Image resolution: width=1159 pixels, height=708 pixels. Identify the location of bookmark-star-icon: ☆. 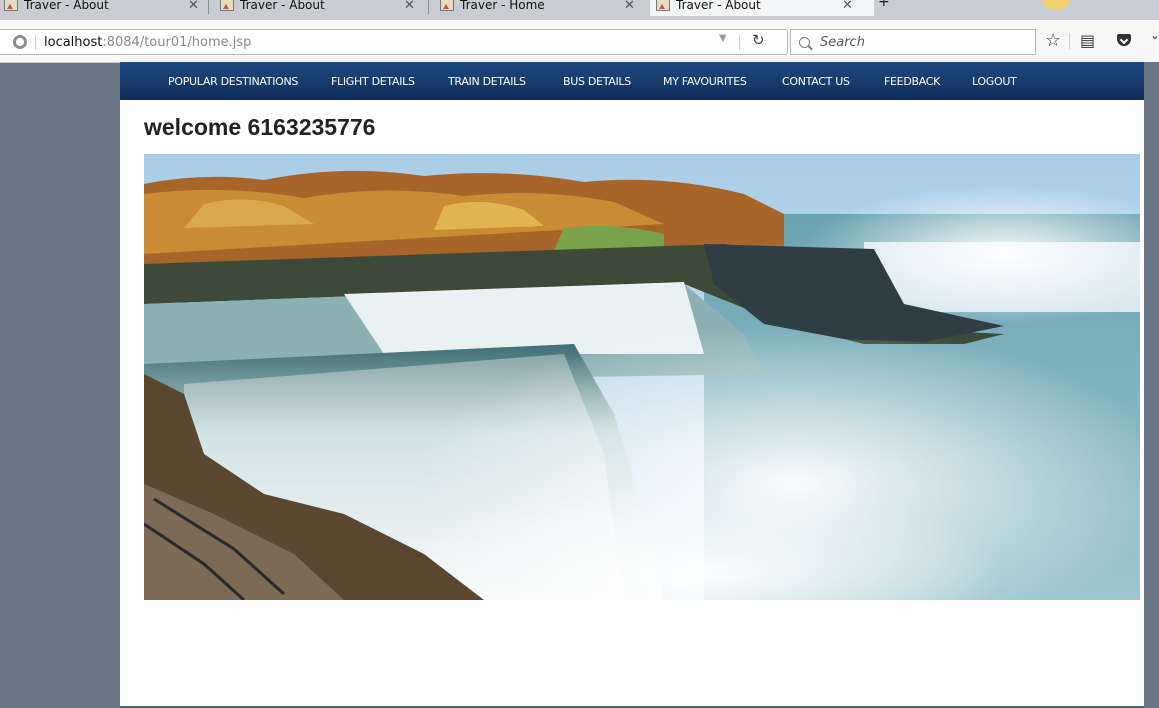
(1053, 41).